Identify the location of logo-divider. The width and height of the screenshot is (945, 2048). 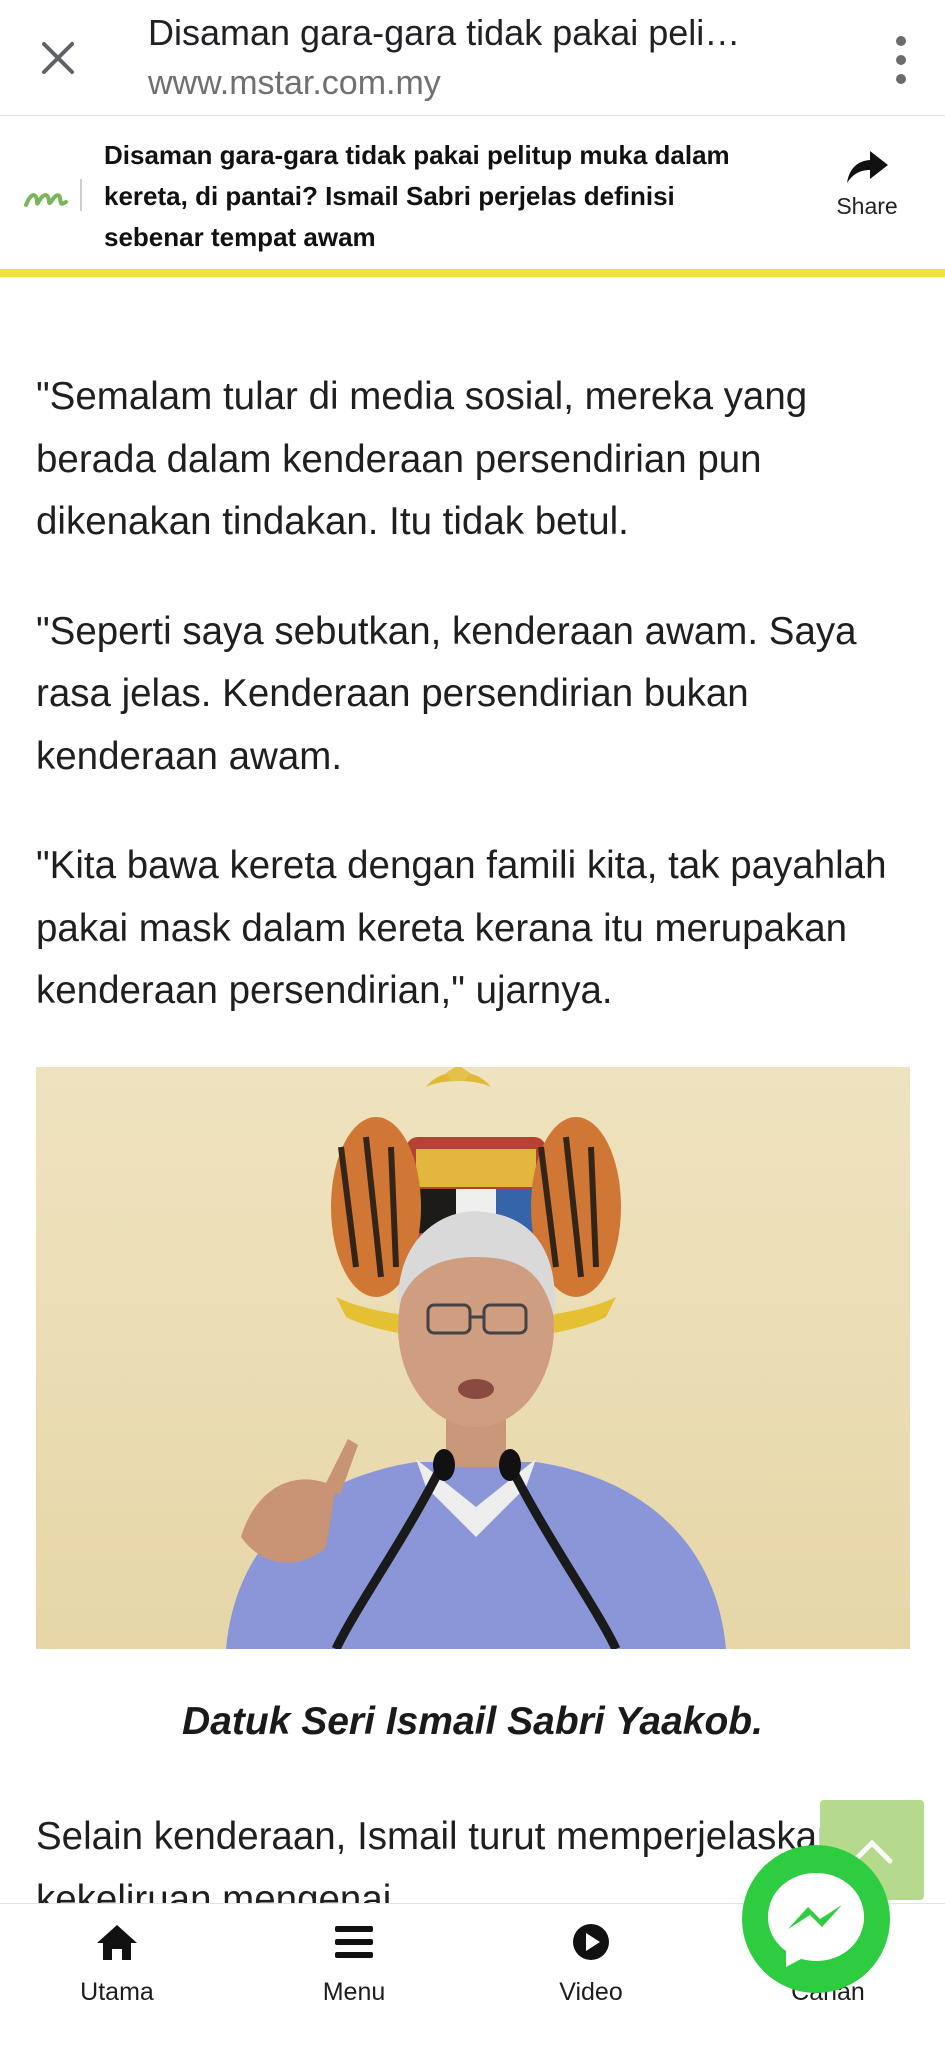
(81, 195).